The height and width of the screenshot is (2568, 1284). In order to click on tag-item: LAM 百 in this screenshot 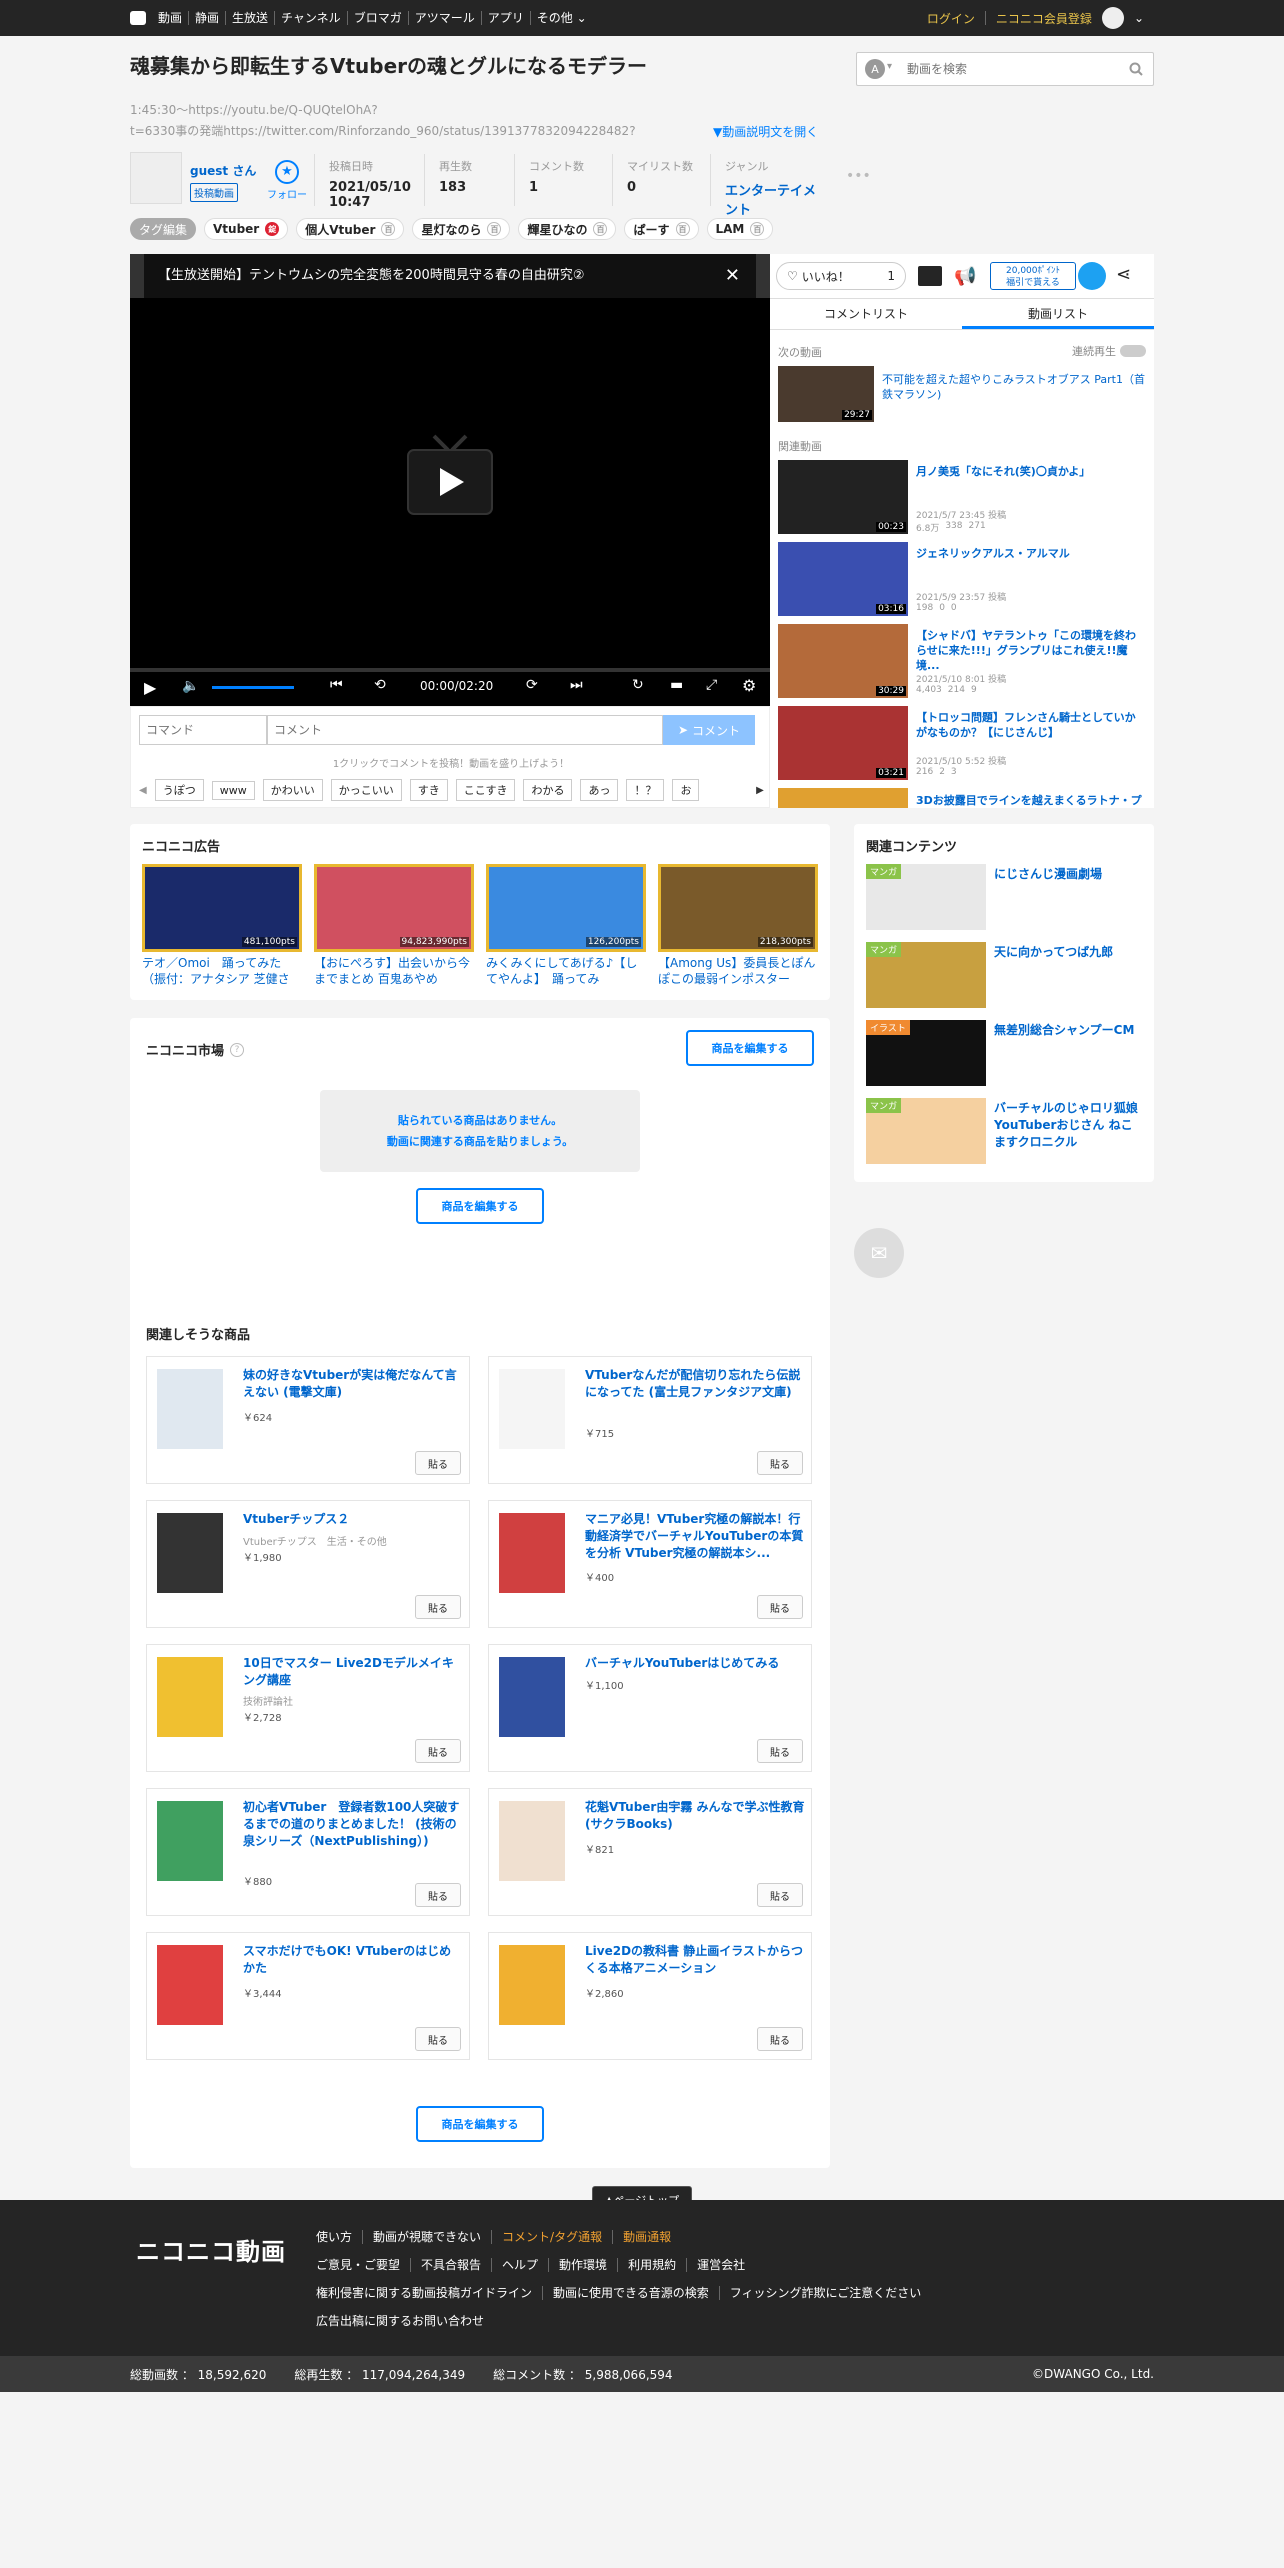, I will do `click(740, 229)`.